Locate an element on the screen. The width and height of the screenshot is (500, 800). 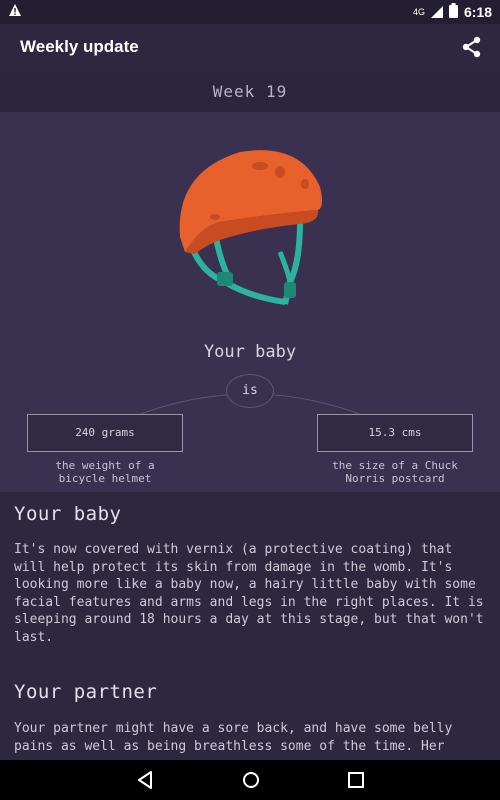
weight-caption: the weight of a bicycle helmet is located at coordinates (105, 472).